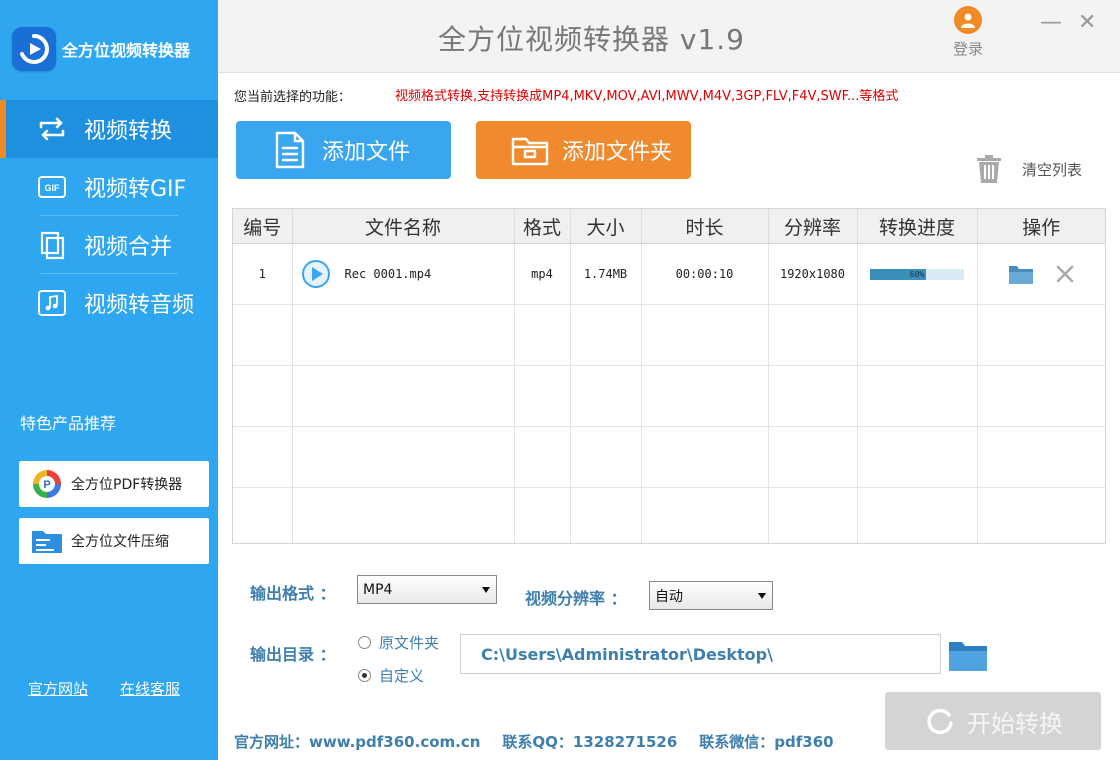  What do you see at coordinates (104, 688) in the screenshot?
I see `sidebar-links: 官方网站 在线客服` at bounding box center [104, 688].